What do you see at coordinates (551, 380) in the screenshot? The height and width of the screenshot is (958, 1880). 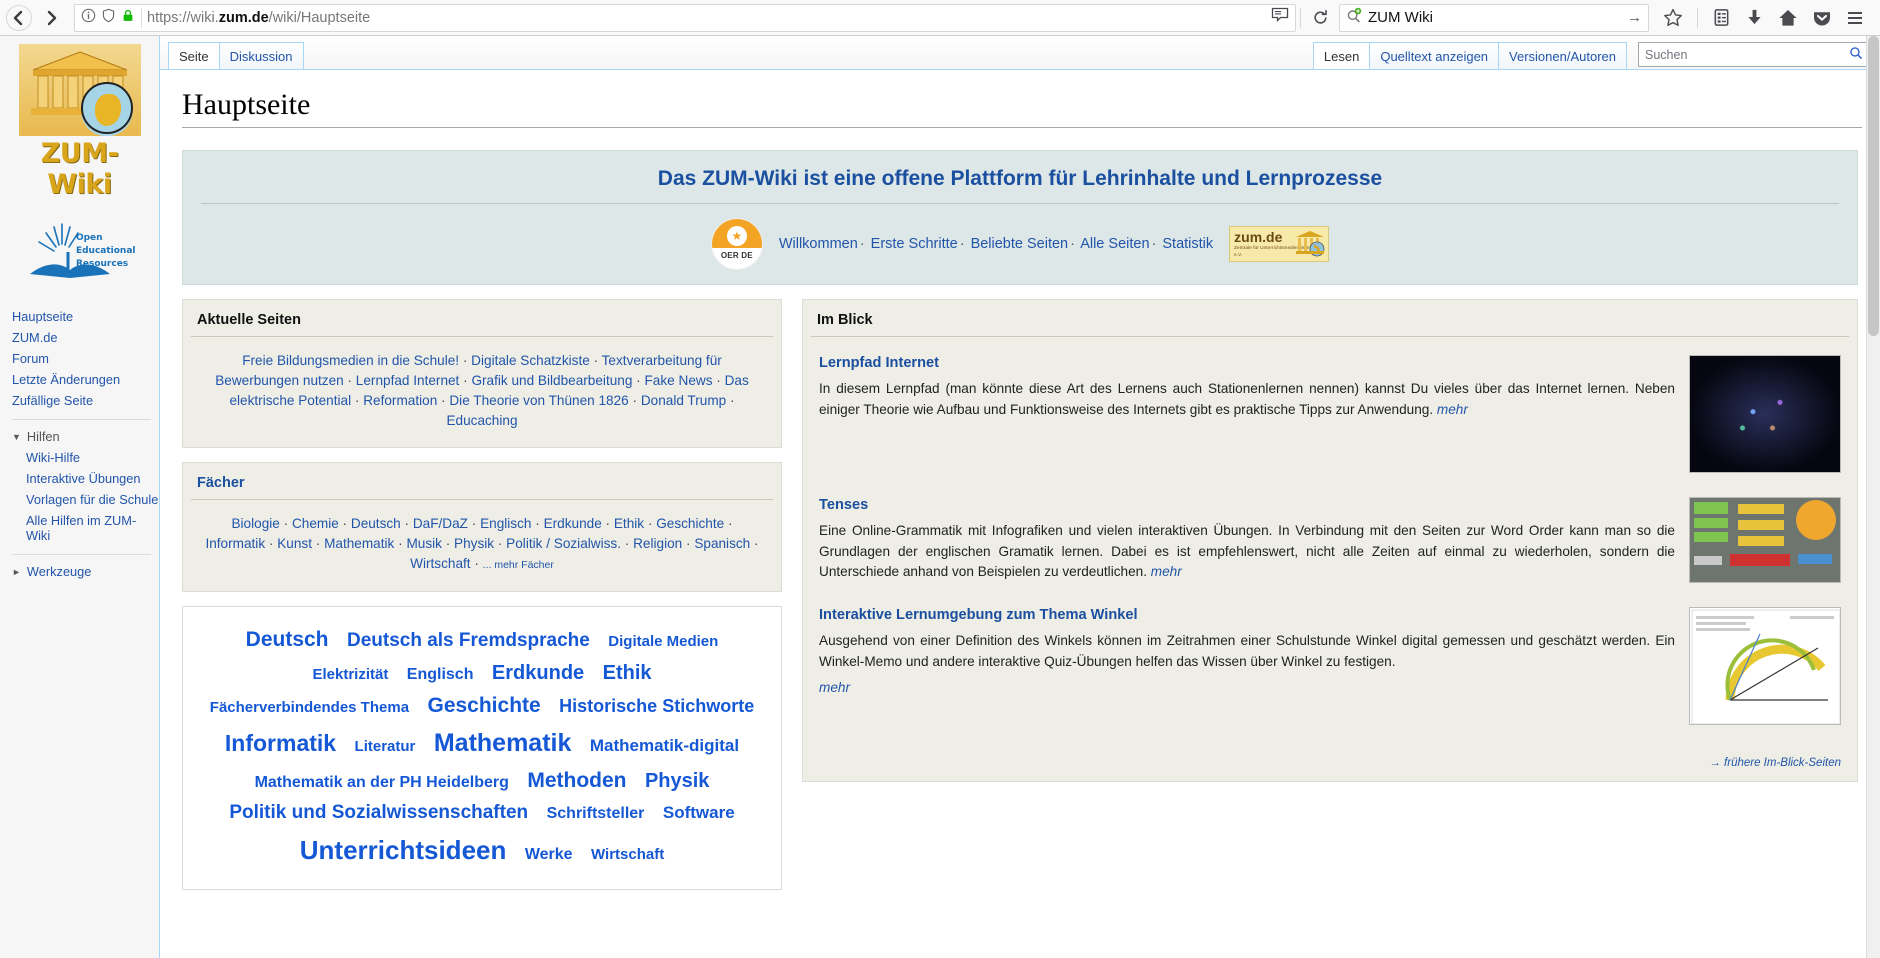 I see `link-grafik-bildbearbeitung: Grafik und Bildbearbeitung` at bounding box center [551, 380].